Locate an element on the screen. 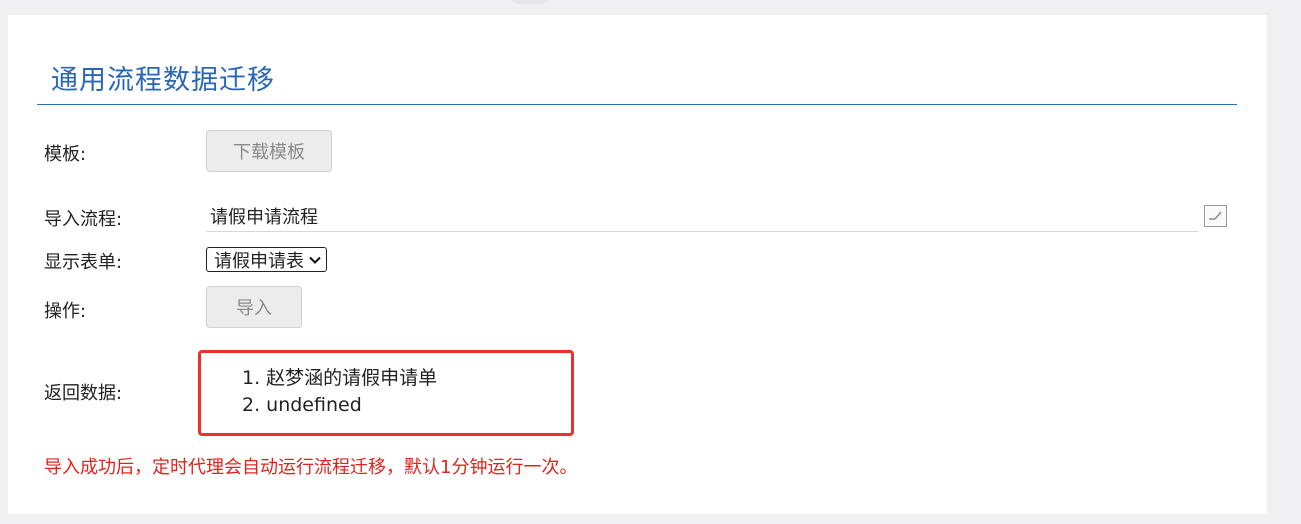  form-select: 请假申请表 is located at coordinates (266, 259).